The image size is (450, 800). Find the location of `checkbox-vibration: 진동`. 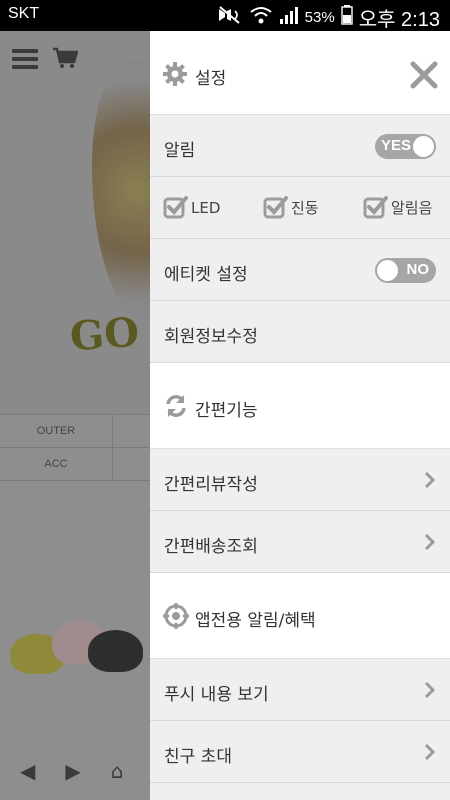

checkbox-vibration: 진동 is located at coordinates (300, 207).